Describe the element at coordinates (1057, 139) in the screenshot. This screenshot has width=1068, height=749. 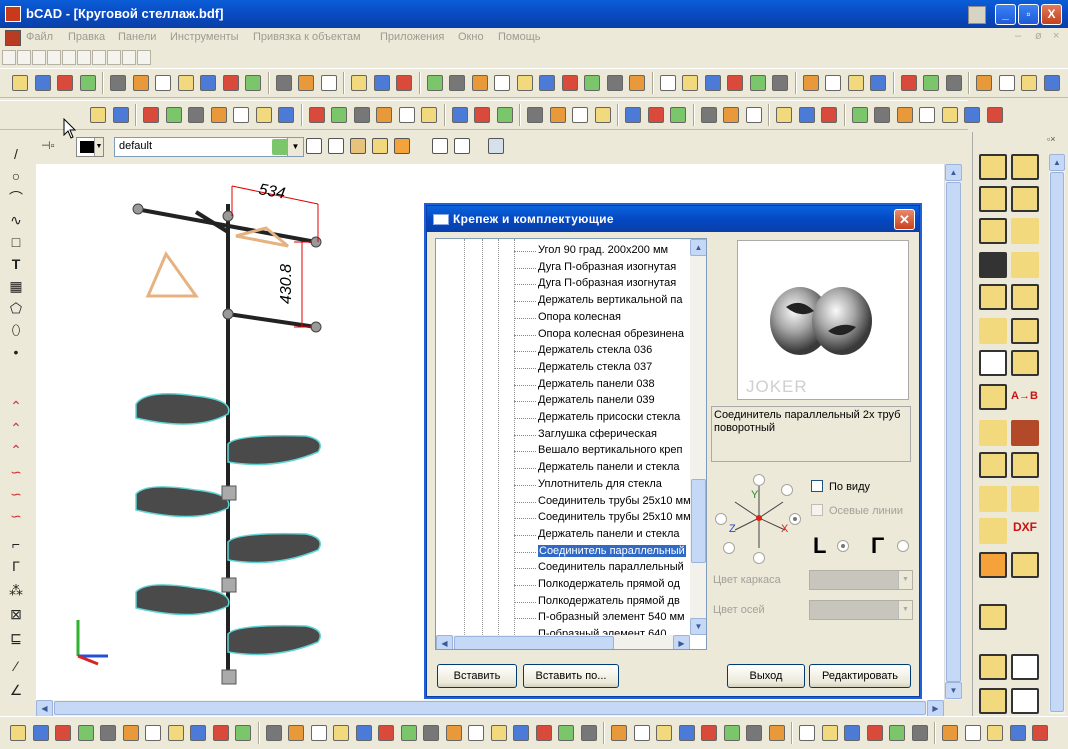
I see `palette-close-icon: ▫×` at that location.